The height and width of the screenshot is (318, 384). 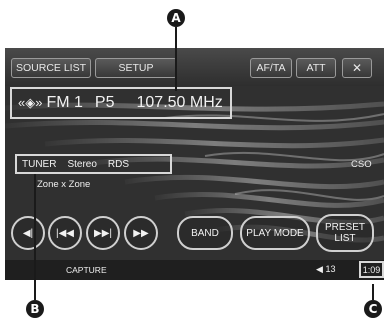 I want to click on leader-line-b, so click(x=35, y=237).